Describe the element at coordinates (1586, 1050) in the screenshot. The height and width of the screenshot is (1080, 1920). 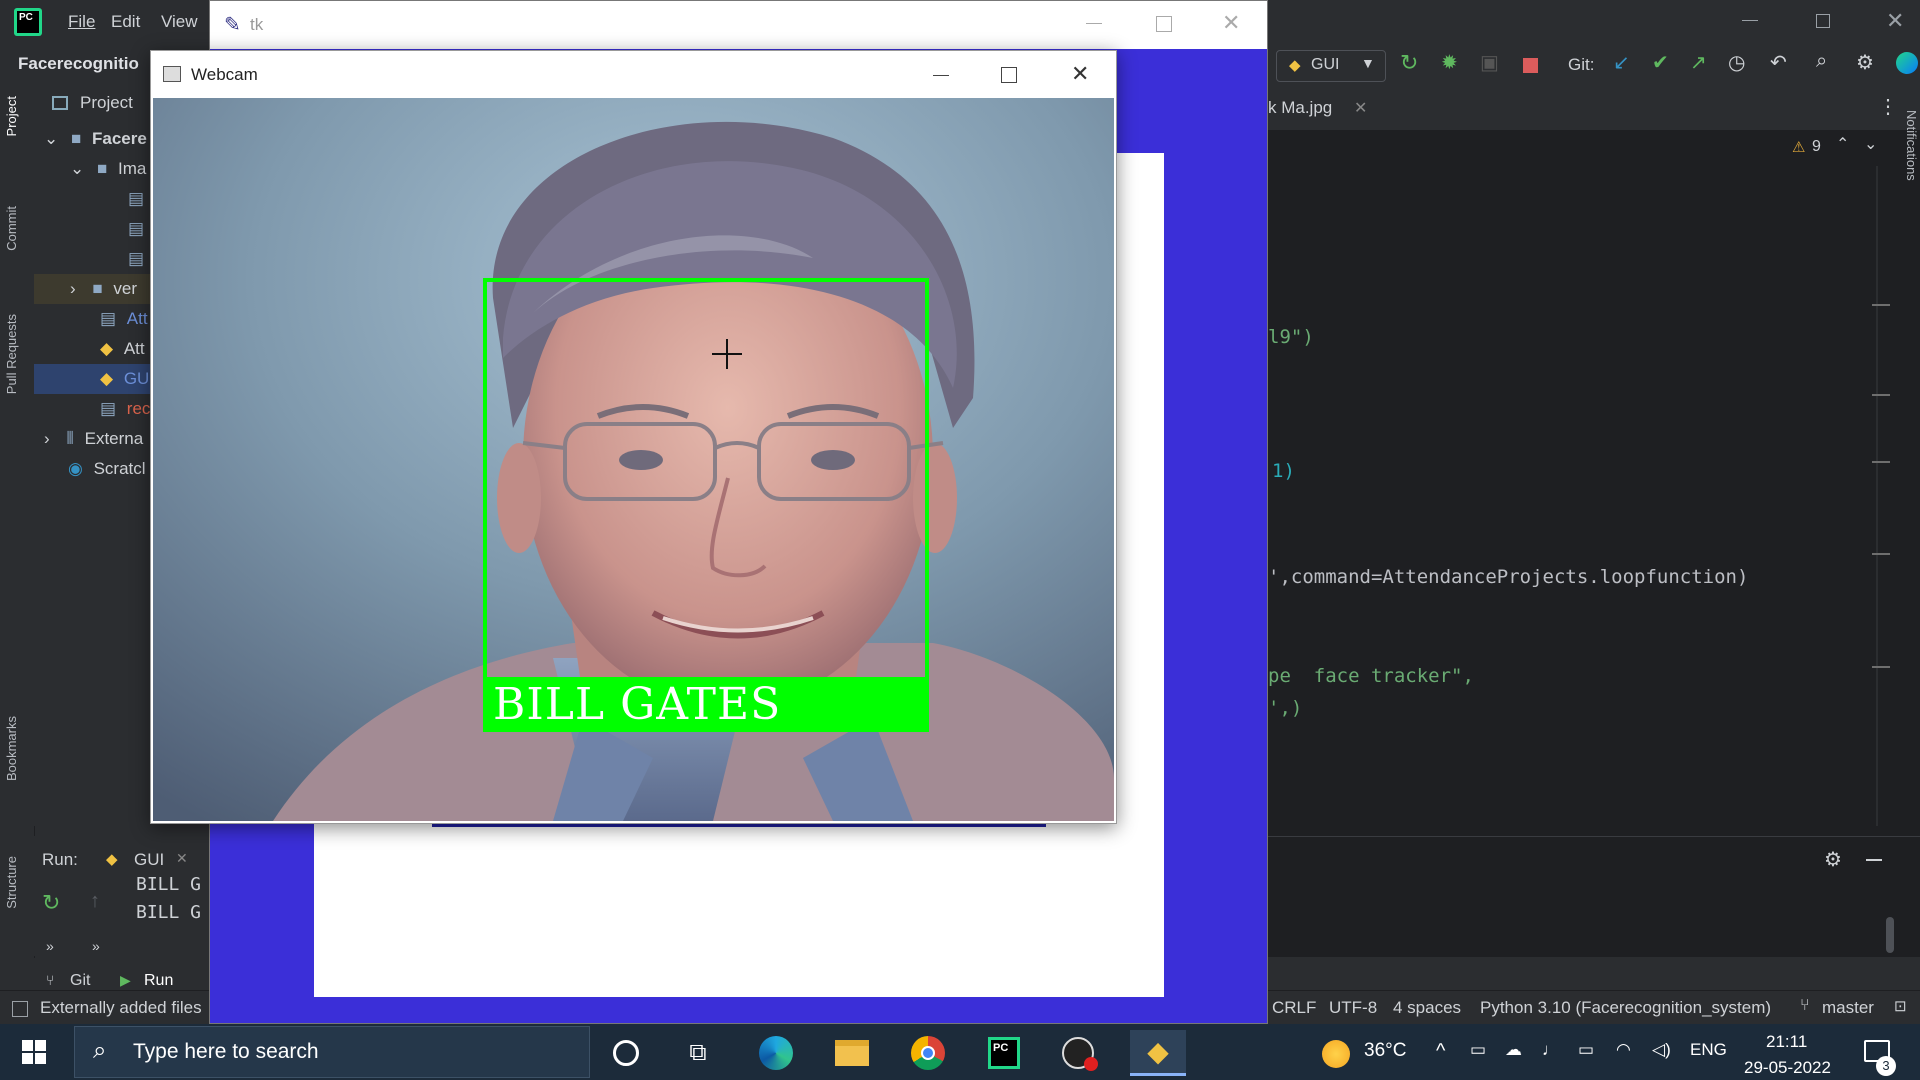
I see `battery-icon: ▭` at that location.